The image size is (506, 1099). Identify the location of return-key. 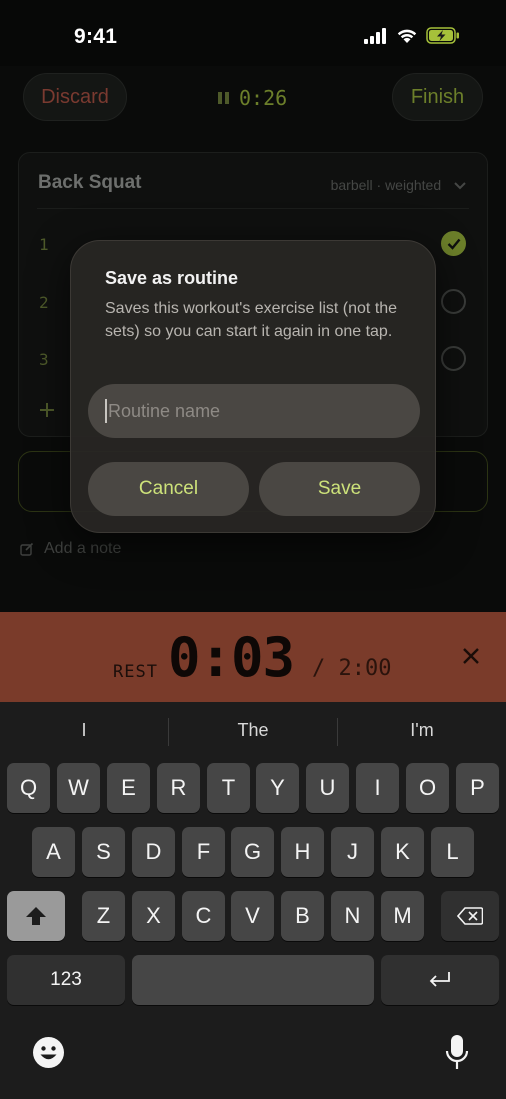
(440, 980).